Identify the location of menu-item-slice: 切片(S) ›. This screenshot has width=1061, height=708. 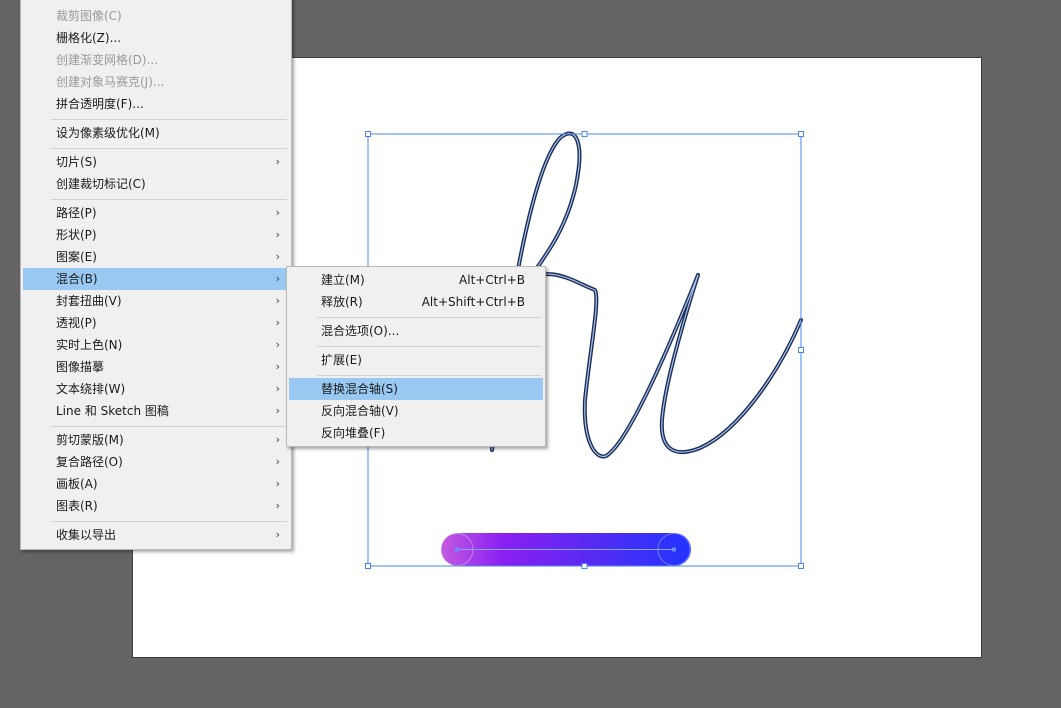
(156, 162).